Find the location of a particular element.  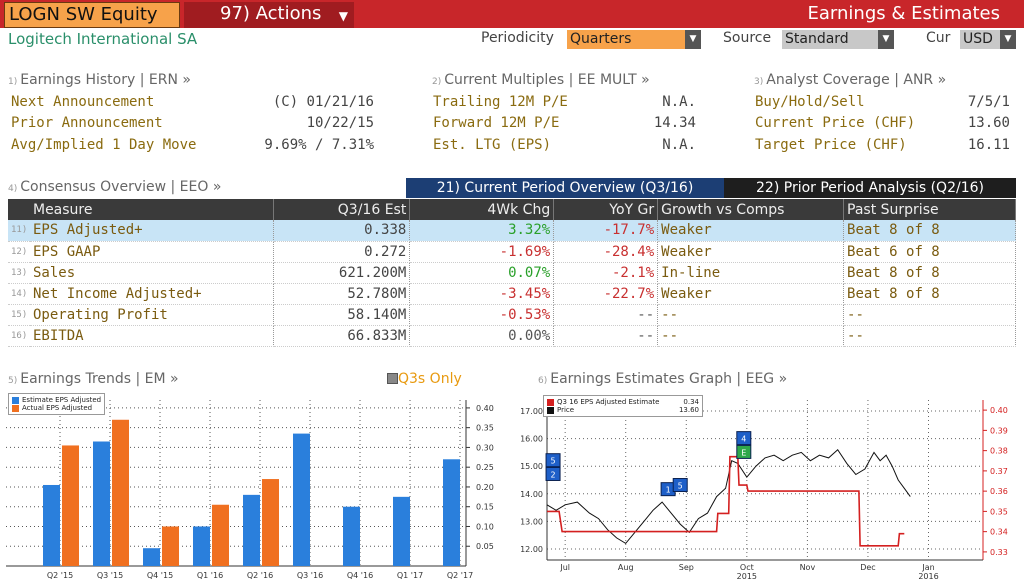

marker-label: 4 is located at coordinates (743, 439).